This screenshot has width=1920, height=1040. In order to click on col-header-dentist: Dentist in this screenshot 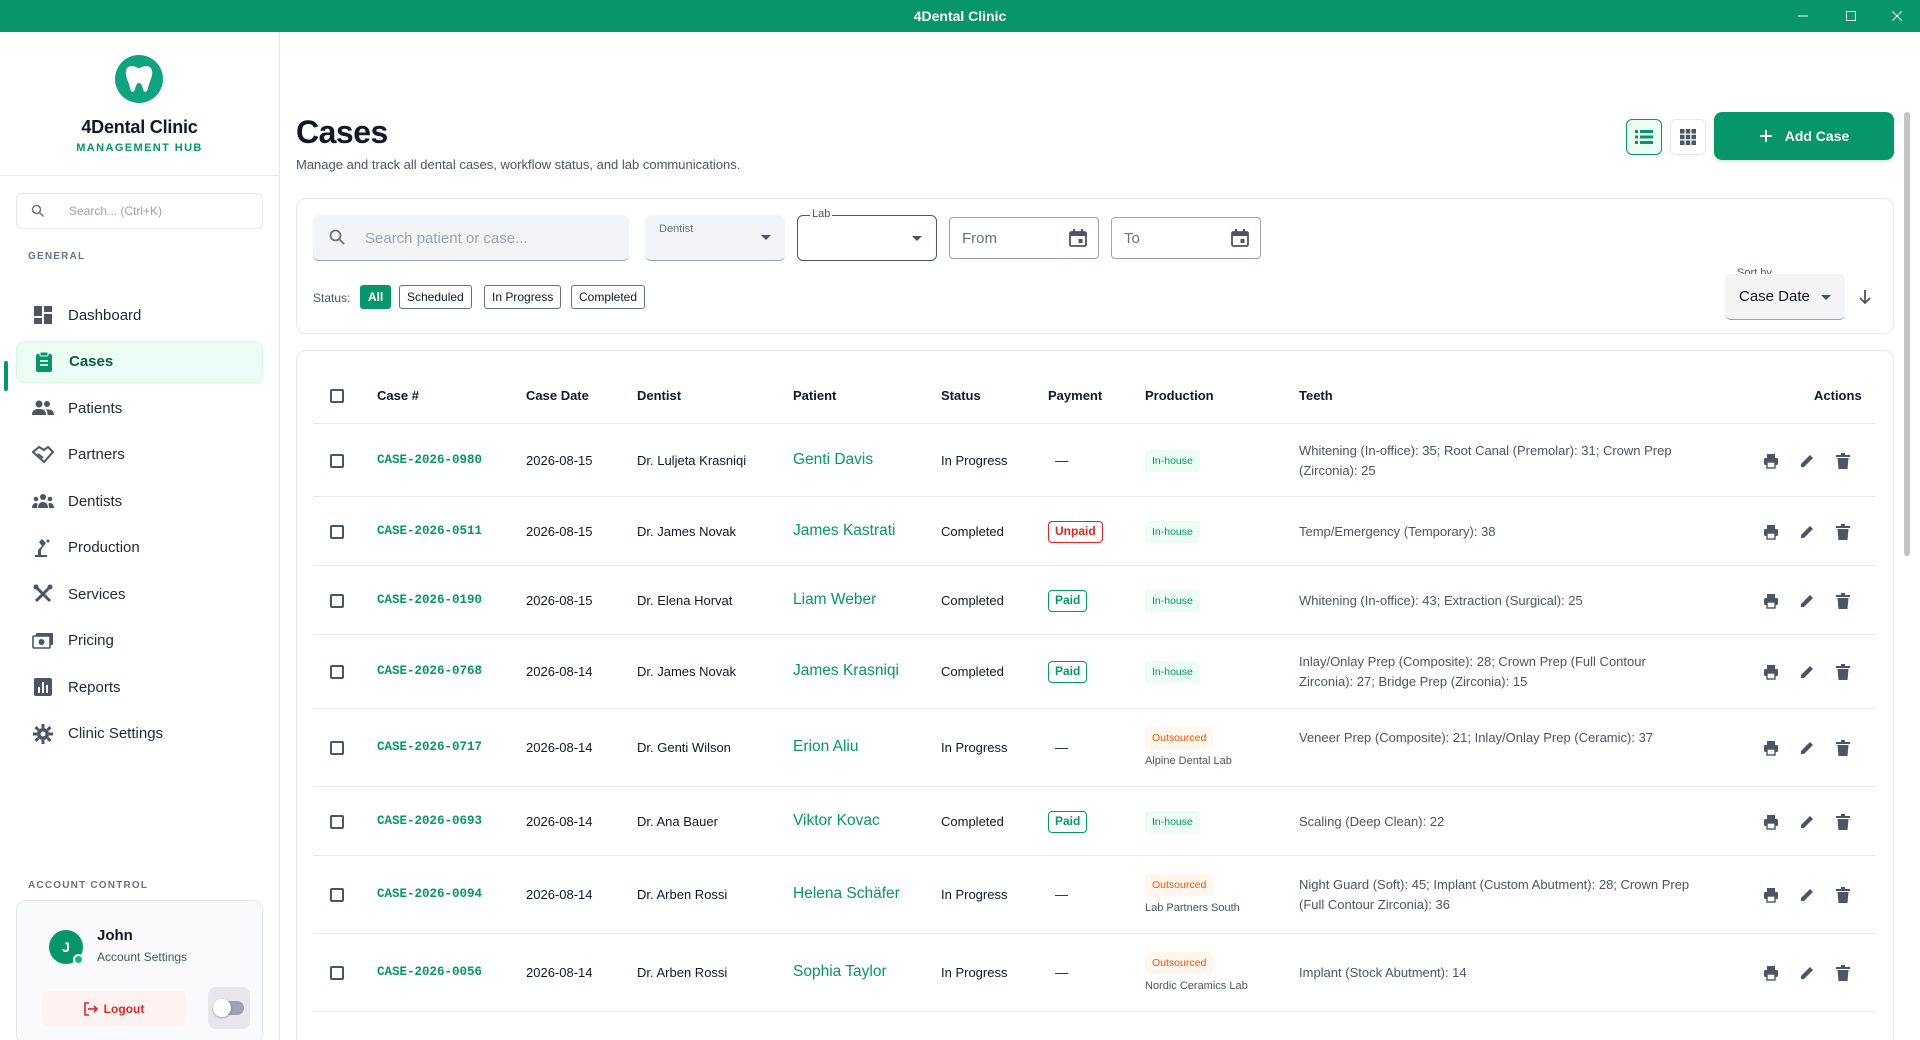, I will do `click(659, 395)`.